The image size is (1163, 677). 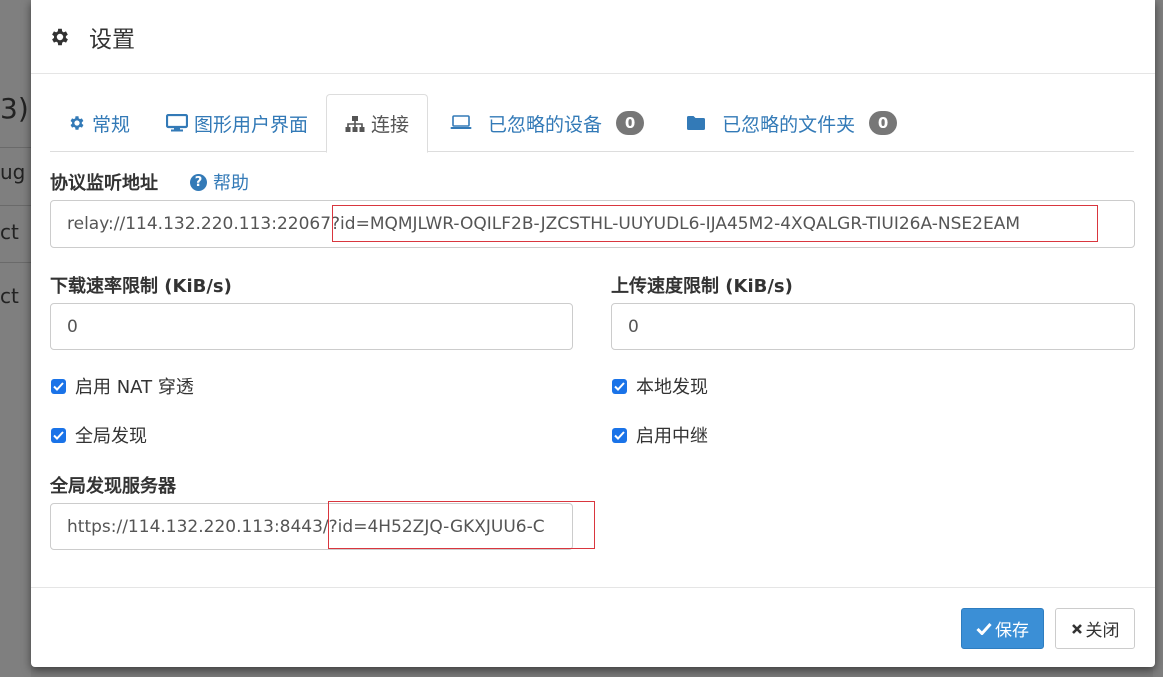 I want to click on background-text: ug, so click(x=13, y=172).